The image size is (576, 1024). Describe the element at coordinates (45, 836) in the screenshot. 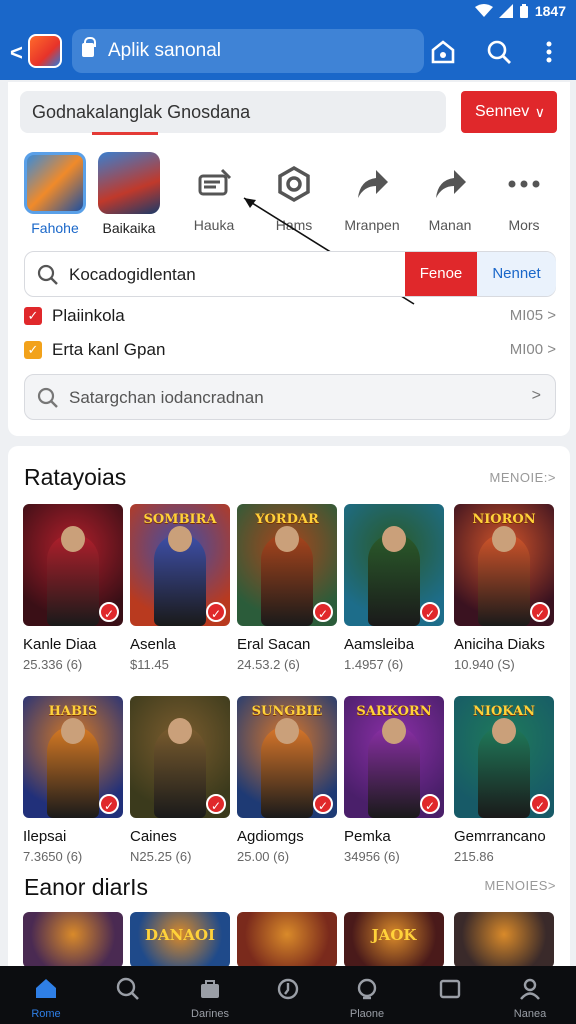

I see `game-name: Ilepsai` at that location.